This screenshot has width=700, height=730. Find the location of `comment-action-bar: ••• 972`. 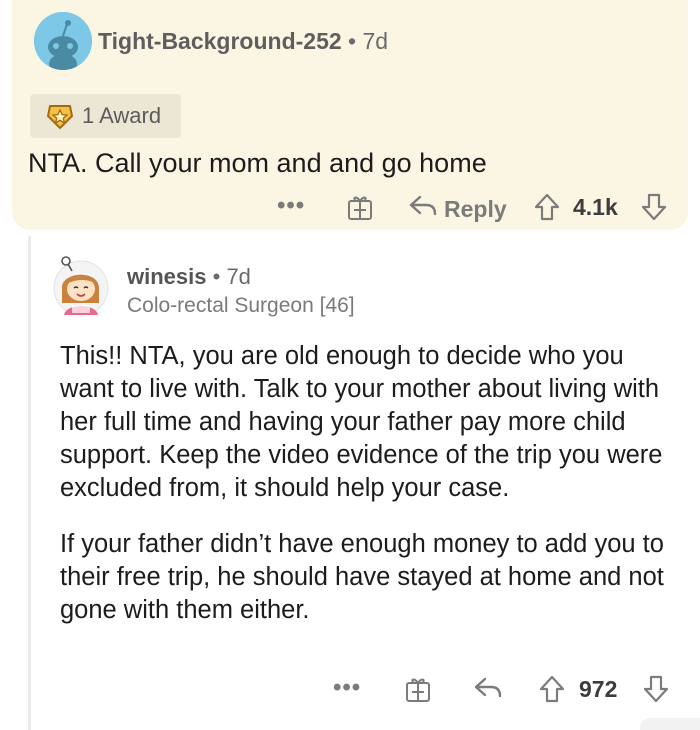

comment-action-bar: ••• 972 is located at coordinates (350, 690).